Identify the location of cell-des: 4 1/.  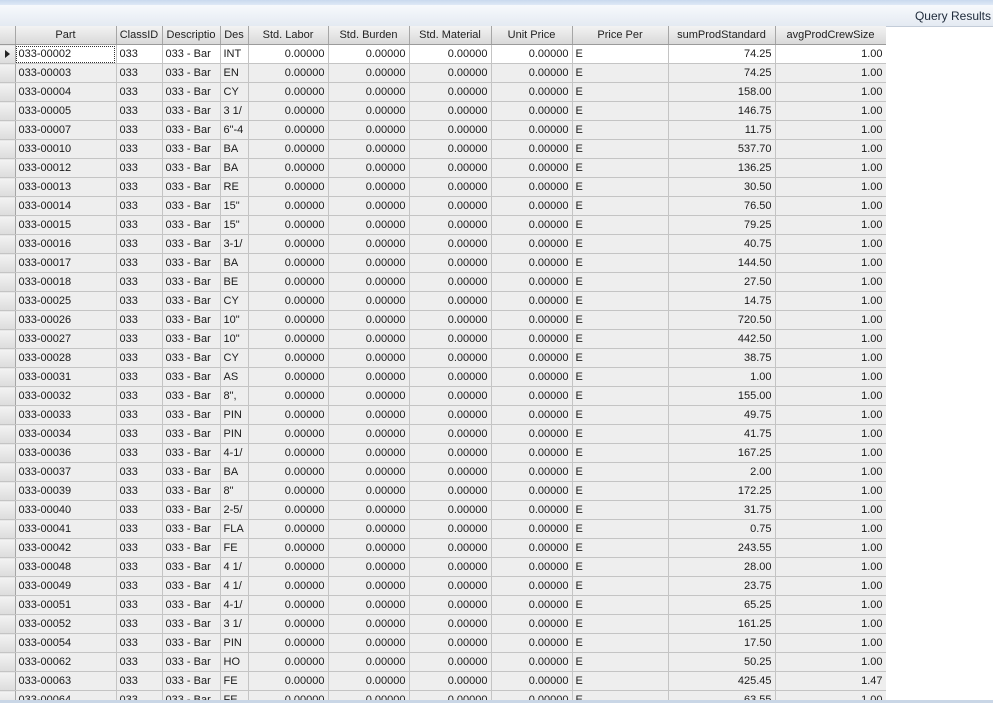
(234, 586).